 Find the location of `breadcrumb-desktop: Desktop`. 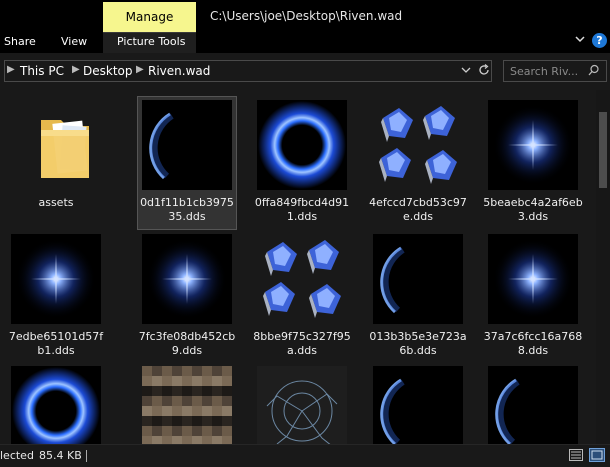

breadcrumb-desktop: Desktop is located at coordinates (108, 71).